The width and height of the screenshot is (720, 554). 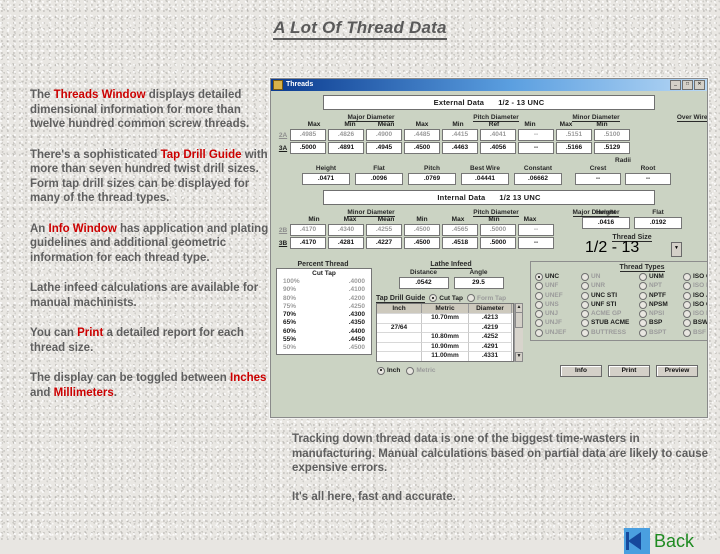 What do you see at coordinates (609, 323) in the screenshot?
I see `thread-type-radio-stub-acme: STUB ACME` at bounding box center [609, 323].